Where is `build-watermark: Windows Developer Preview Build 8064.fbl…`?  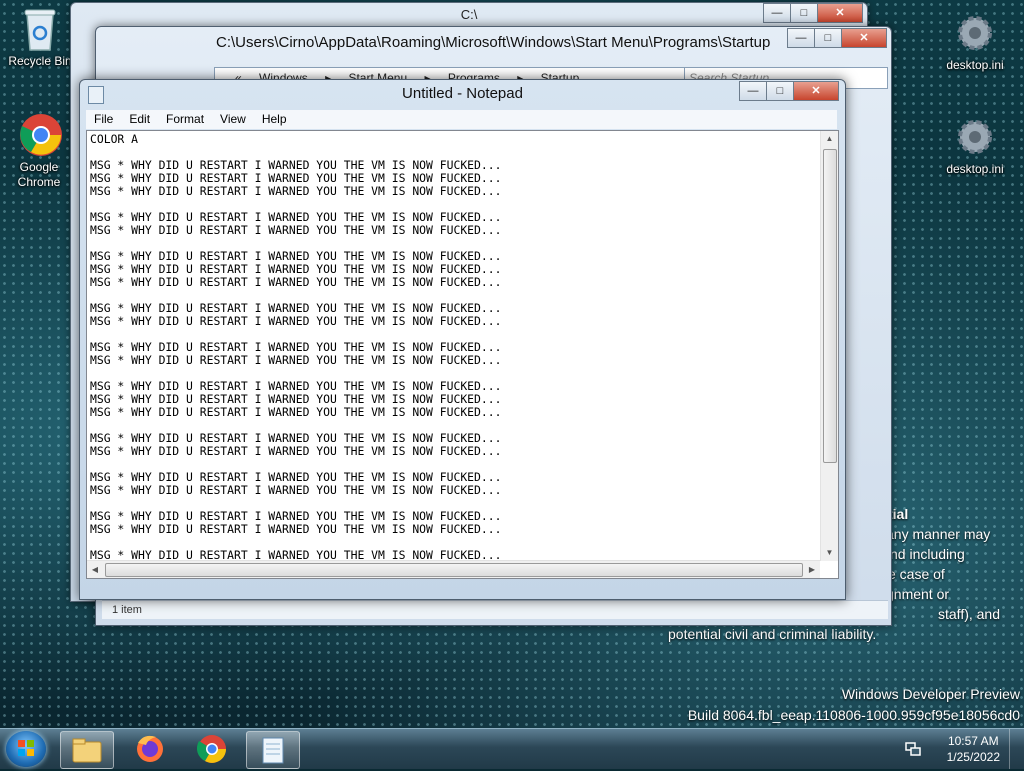 build-watermark: Windows Developer Preview Build 8064.fbl… is located at coordinates (854, 705).